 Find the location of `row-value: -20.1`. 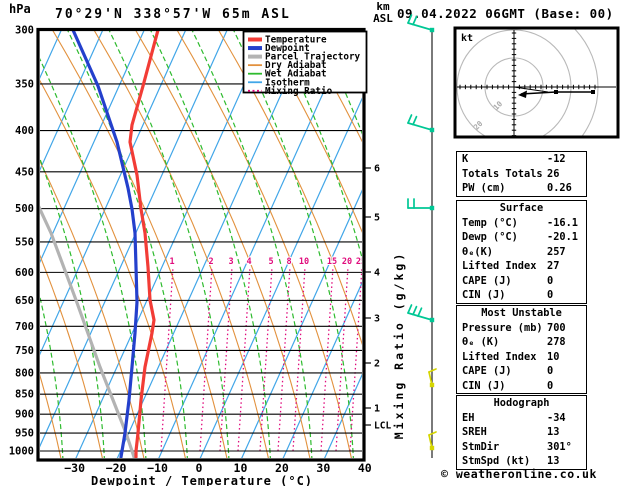

row-value: -20.1 is located at coordinates (562, 237).